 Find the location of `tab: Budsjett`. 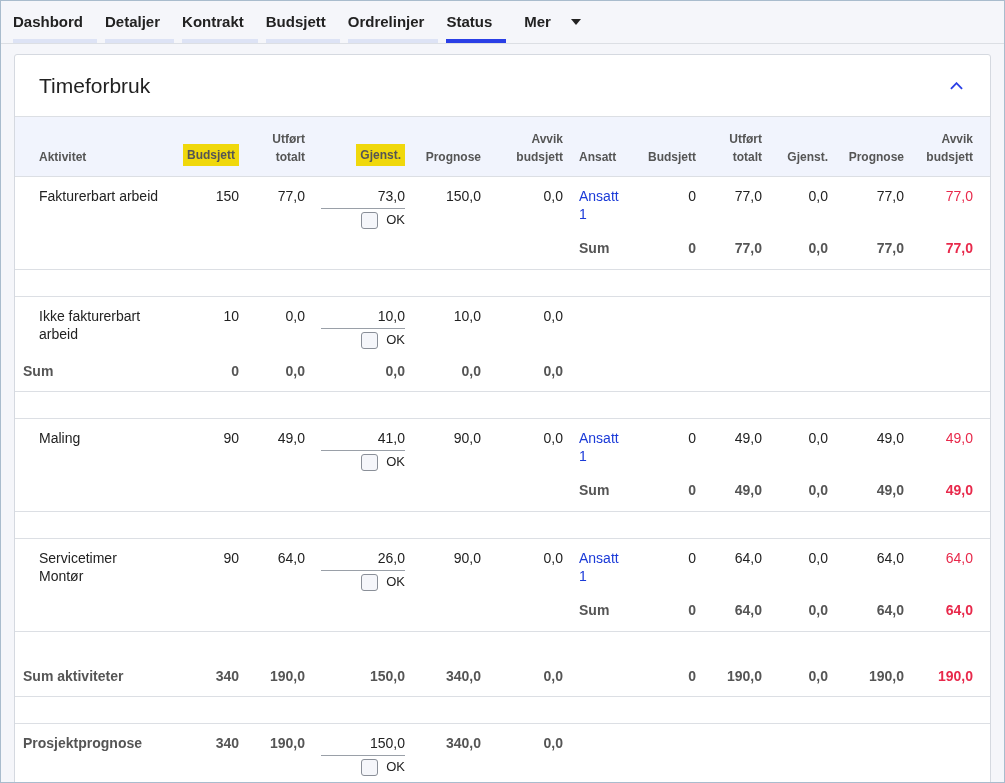

tab: Budsjett is located at coordinates (302, 26).